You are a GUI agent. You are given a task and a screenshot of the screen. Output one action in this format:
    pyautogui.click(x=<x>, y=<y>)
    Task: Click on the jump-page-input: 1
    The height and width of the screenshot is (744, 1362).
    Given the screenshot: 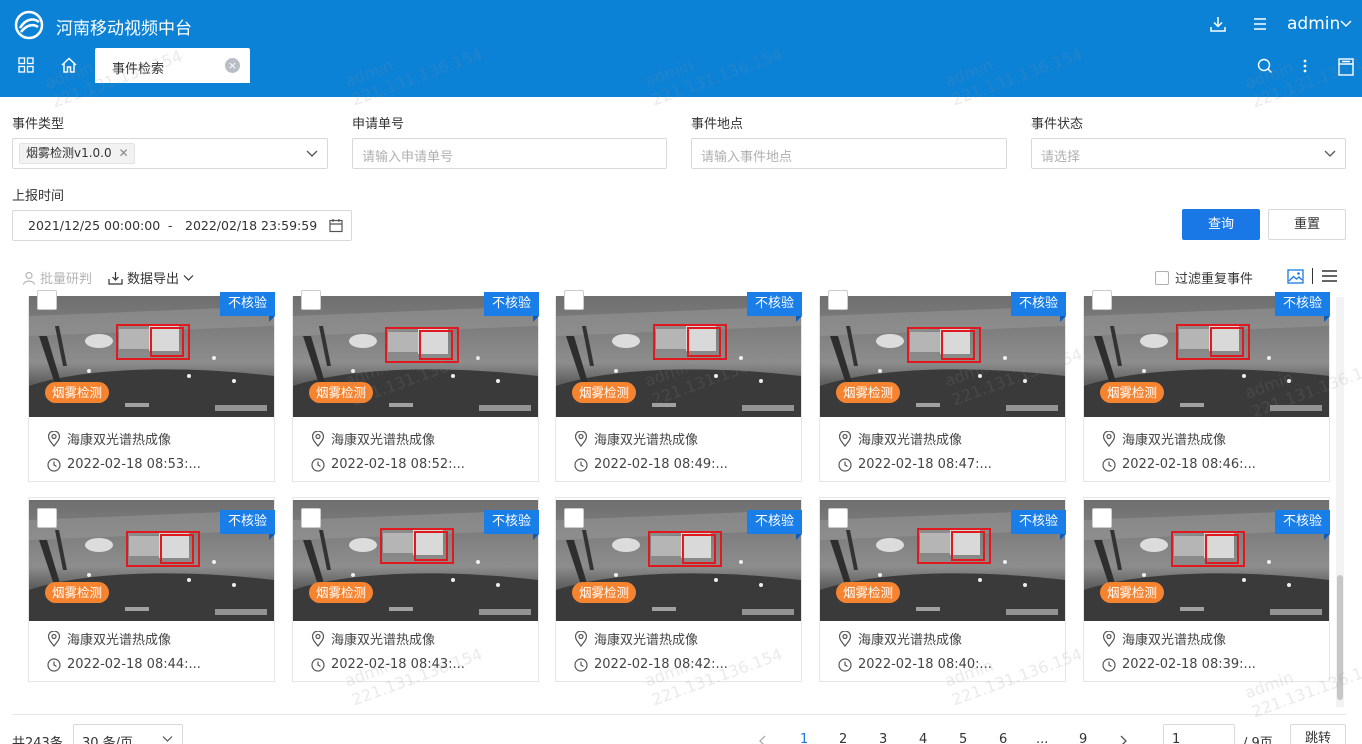 What is the action you would take?
    pyautogui.click(x=1199, y=734)
    